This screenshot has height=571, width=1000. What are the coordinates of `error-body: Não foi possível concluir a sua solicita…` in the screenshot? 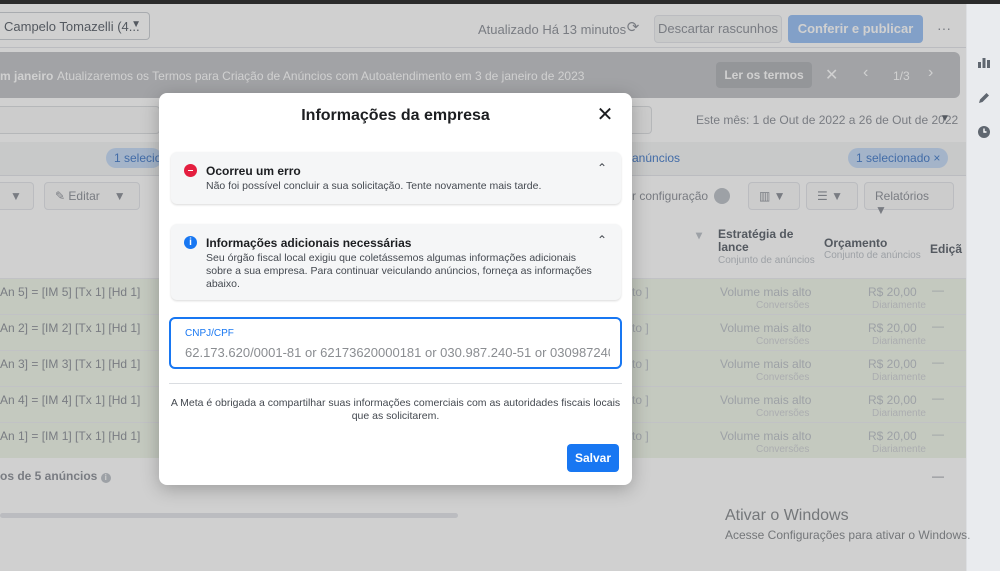 It's located at (374, 186).